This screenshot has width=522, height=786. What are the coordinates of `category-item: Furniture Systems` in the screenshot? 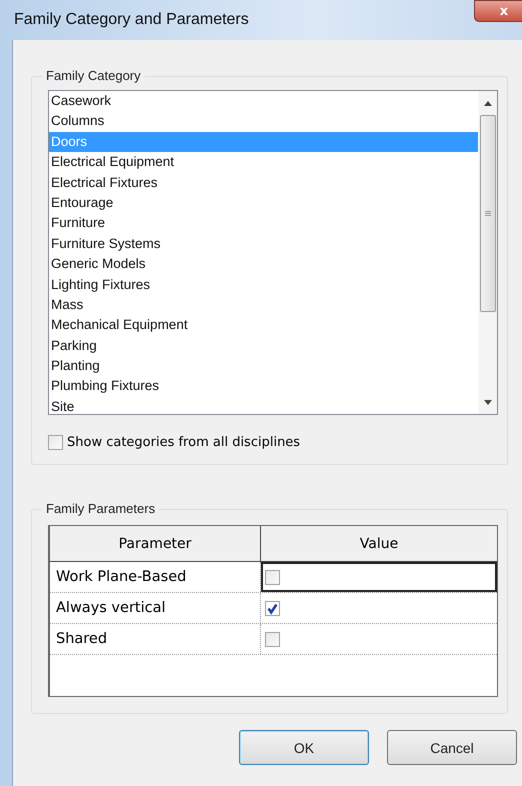 It's located at (263, 244).